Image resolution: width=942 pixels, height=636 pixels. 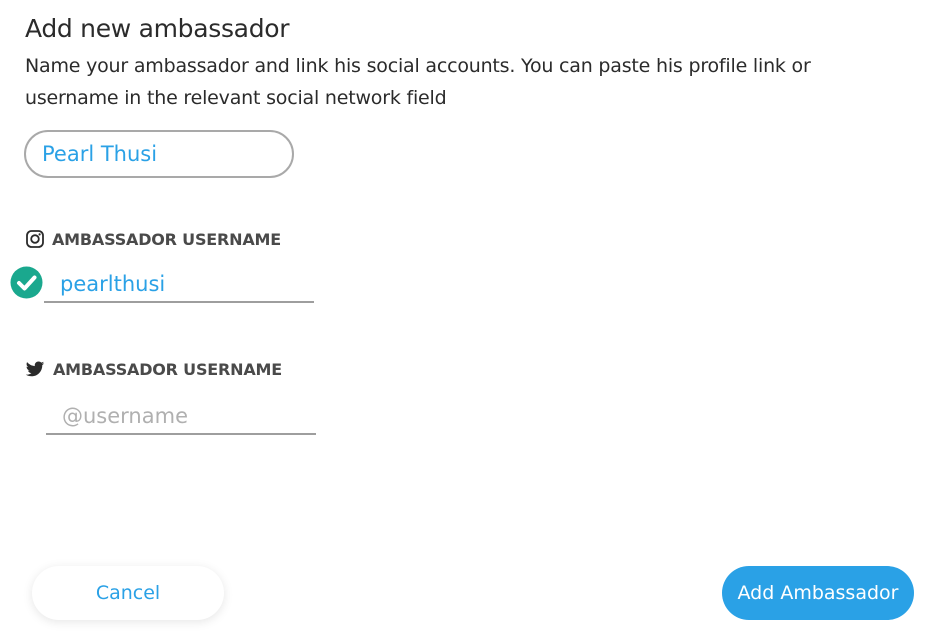 What do you see at coordinates (35, 239) in the screenshot?
I see `instagram-icon` at bounding box center [35, 239].